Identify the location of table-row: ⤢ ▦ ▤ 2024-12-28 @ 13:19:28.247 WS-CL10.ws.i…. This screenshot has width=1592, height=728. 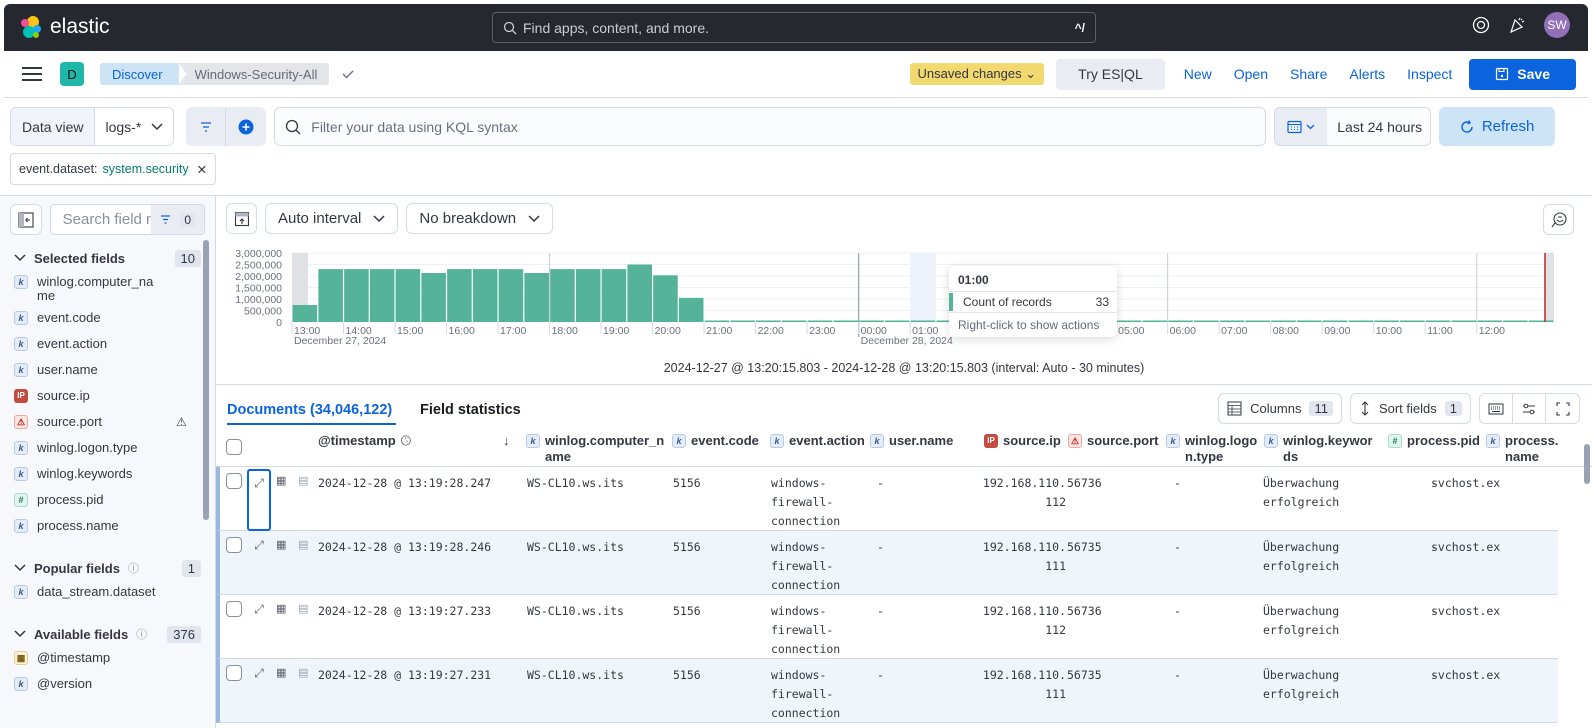
(887, 499).